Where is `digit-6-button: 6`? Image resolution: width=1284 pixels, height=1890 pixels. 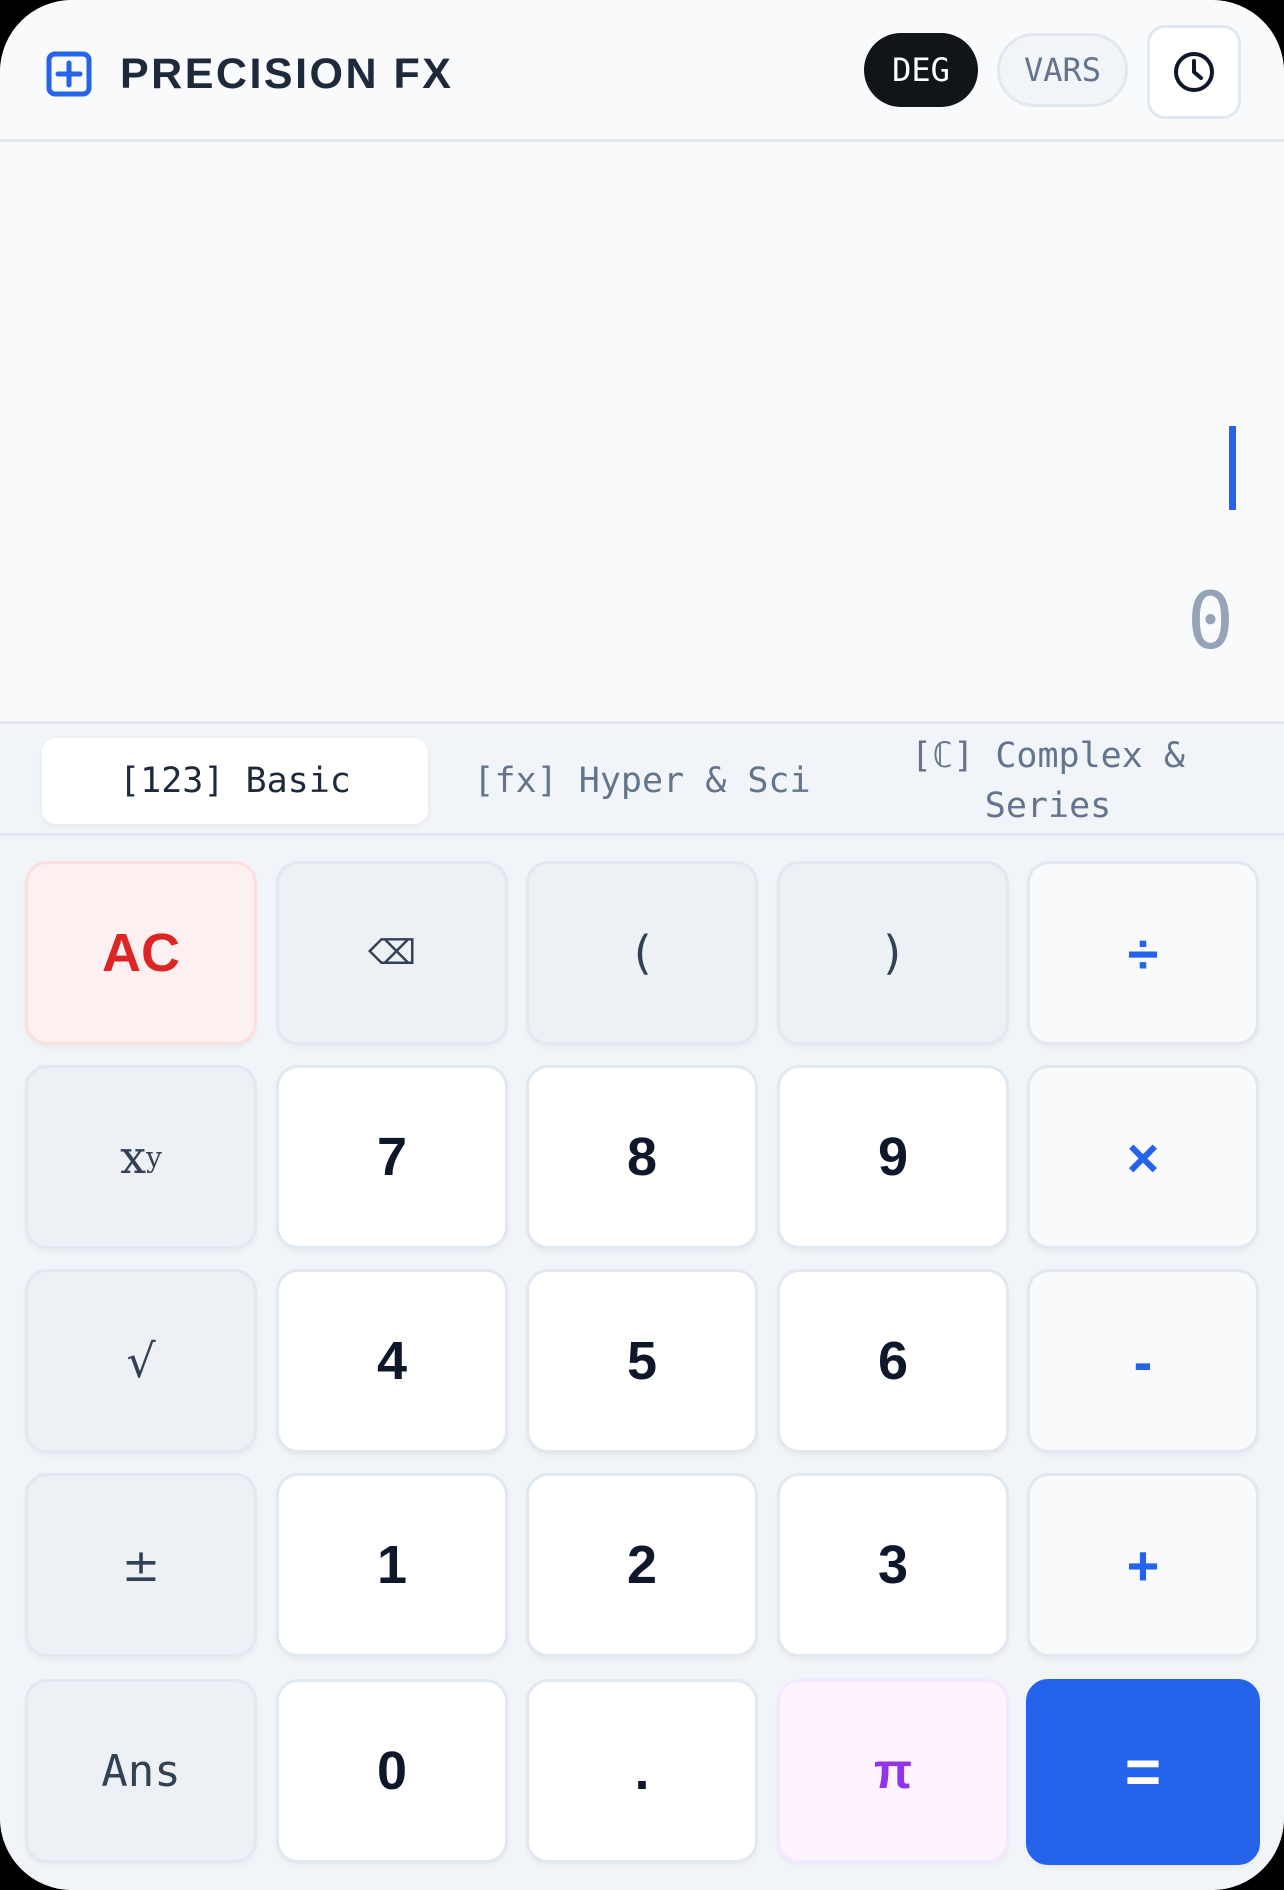 digit-6-button: 6 is located at coordinates (893, 1361).